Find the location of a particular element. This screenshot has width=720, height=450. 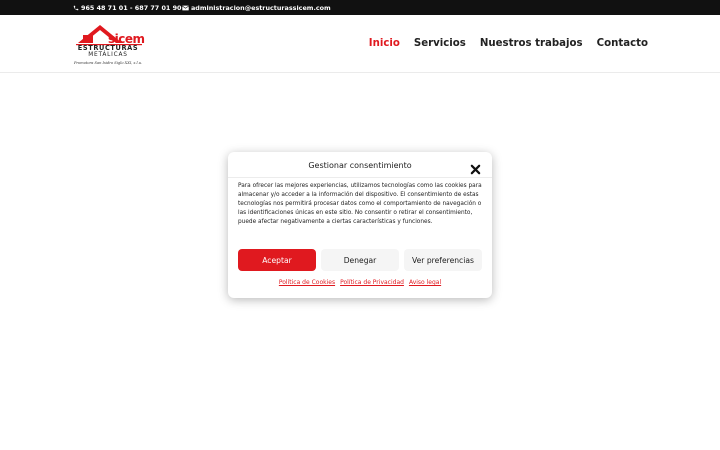

phone-text: 965 48 71 01 - 687 77 01 90 is located at coordinates (131, 7).